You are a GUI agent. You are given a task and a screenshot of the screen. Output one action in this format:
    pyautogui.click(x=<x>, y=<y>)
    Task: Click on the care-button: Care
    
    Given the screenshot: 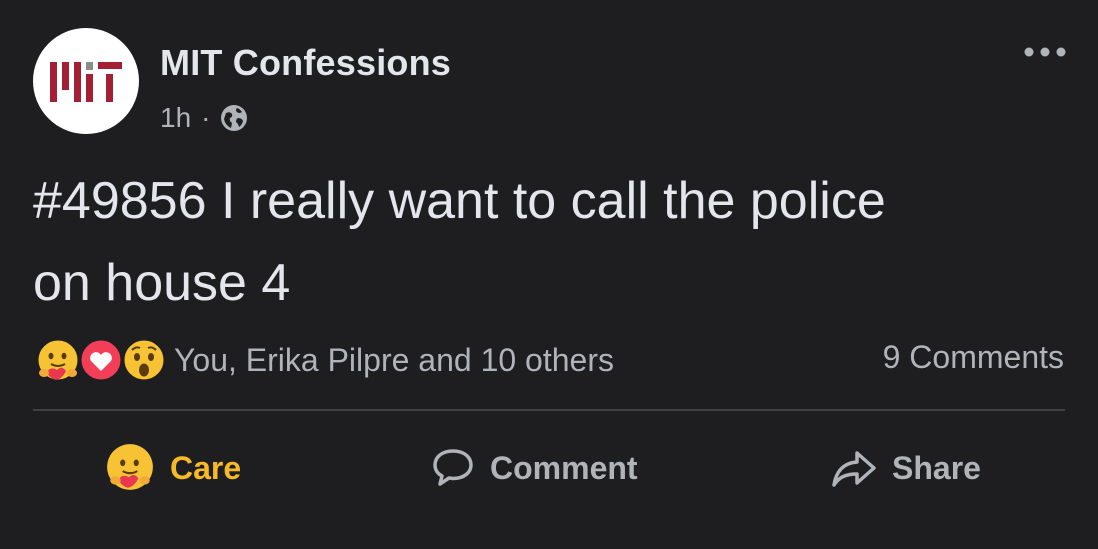 What is the action you would take?
    pyautogui.click(x=172, y=468)
    